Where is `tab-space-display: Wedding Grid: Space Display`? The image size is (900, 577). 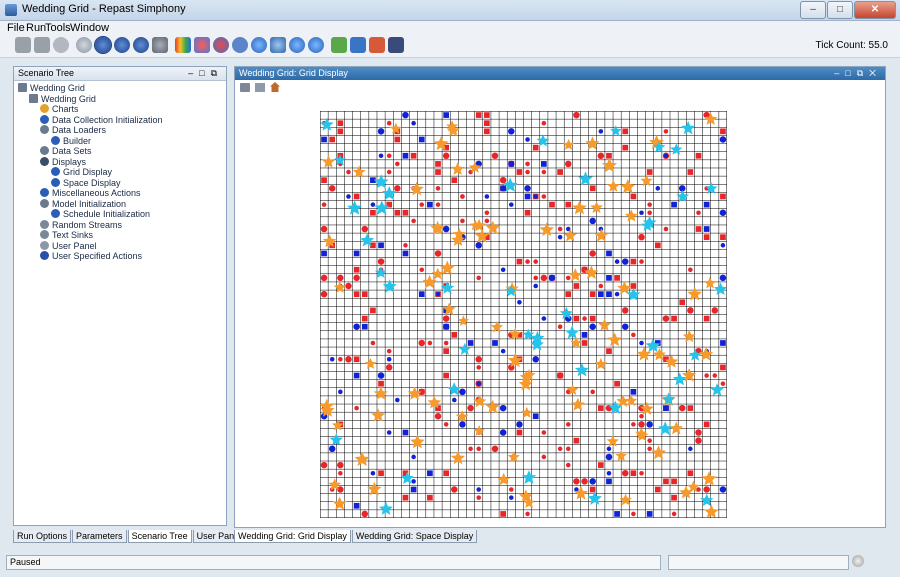
tab-space-display: Wedding Grid: Space Display is located at coordinates (414, 536).